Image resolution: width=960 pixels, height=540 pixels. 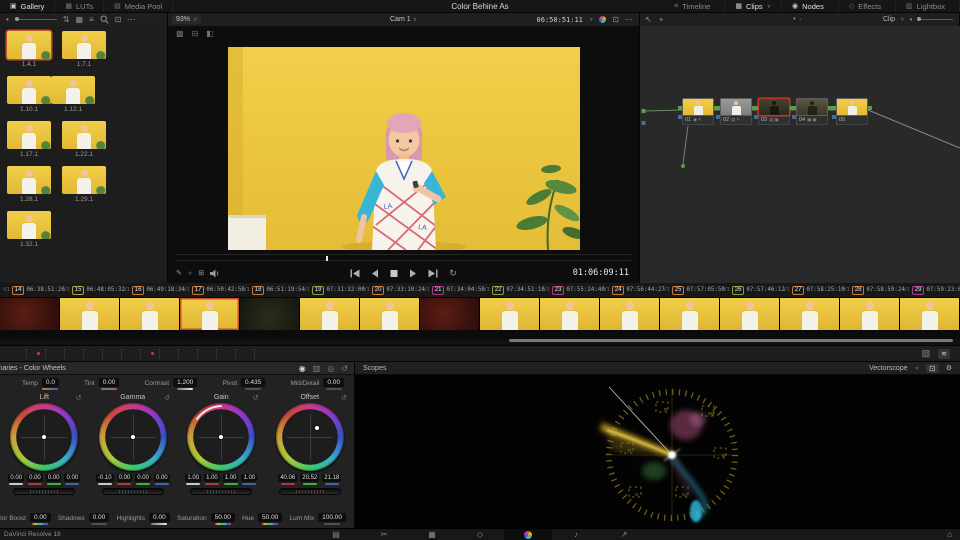 I want to click on lift-g-value: 0.00, so click(x=53, y=478).